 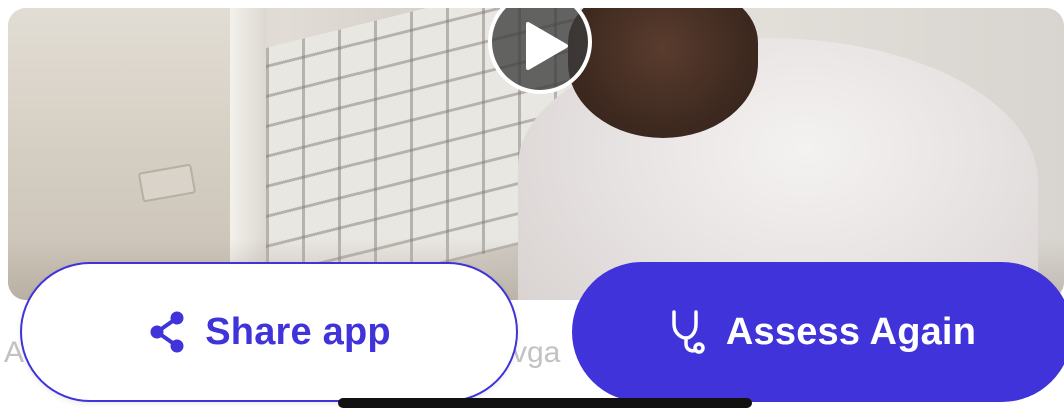 What do you see at coordinates (298, 331) in the screenshot?
I see `share-app-label: Share app` at bounding box center [298, 331].